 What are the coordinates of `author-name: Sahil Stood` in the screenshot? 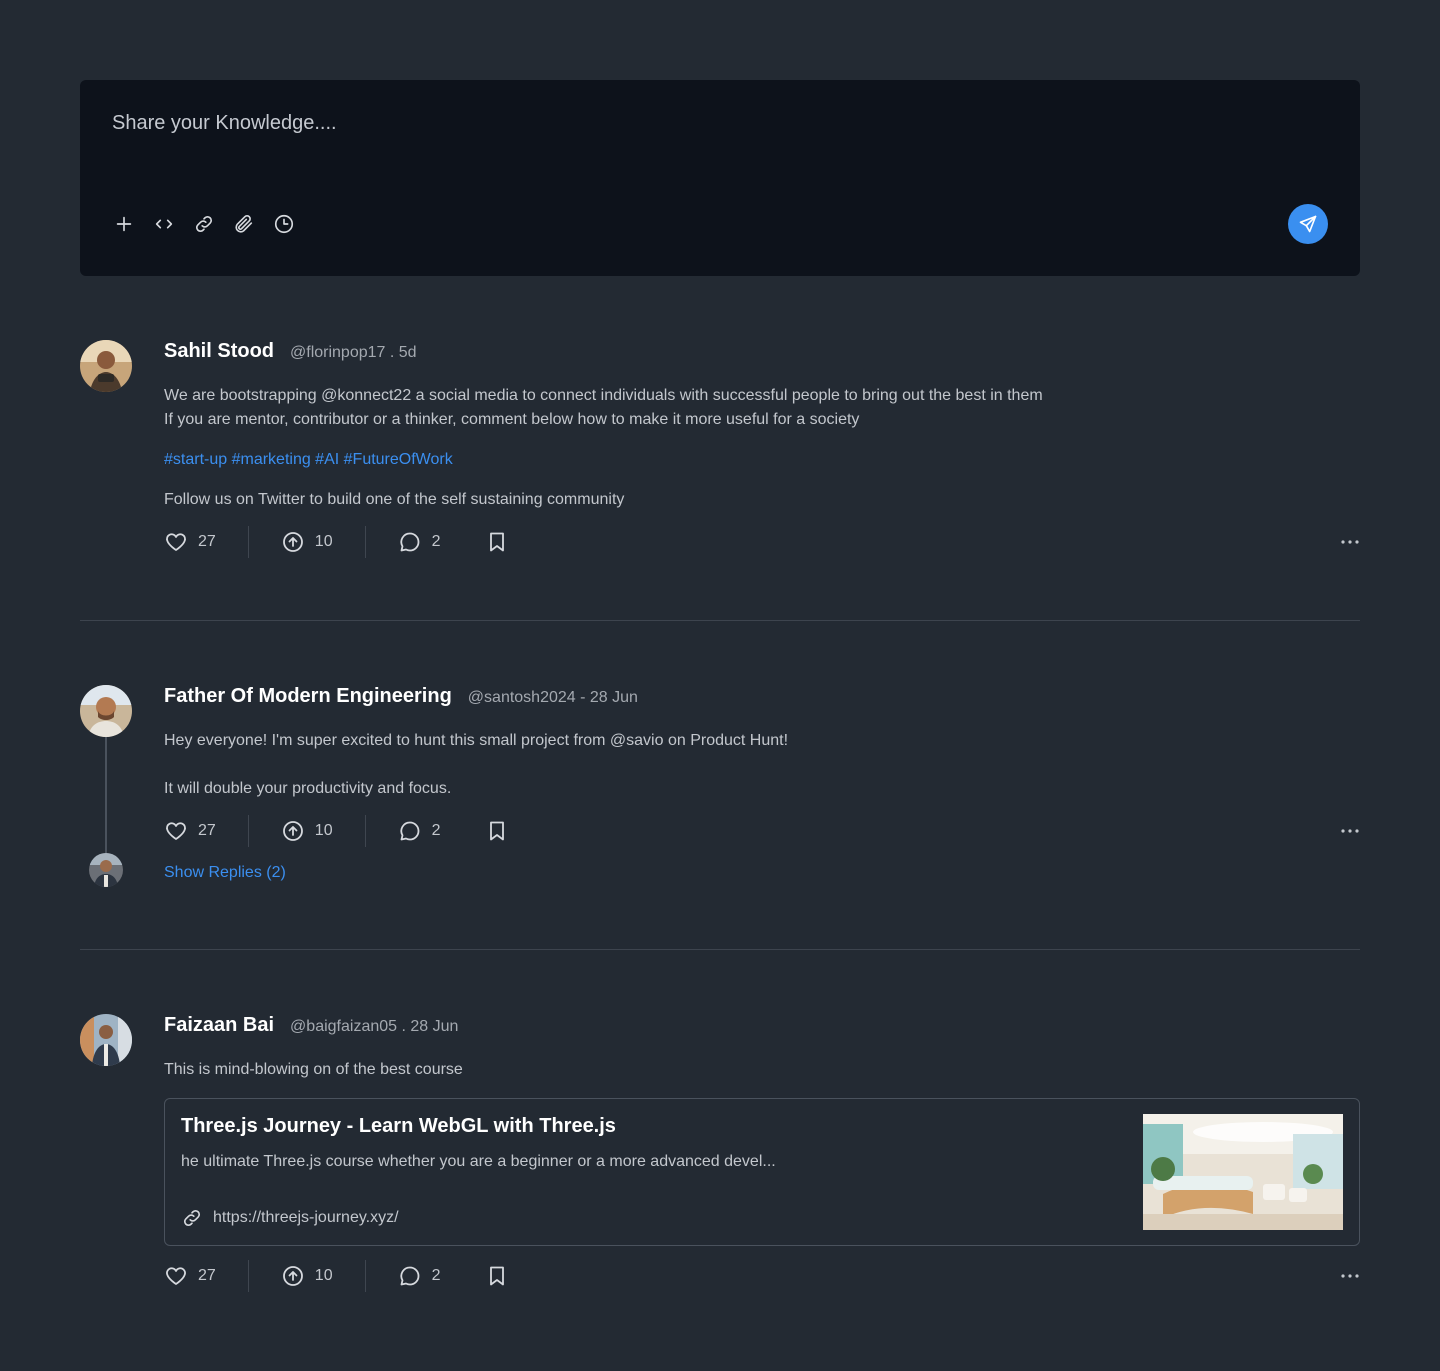 It's located at (219, 351).